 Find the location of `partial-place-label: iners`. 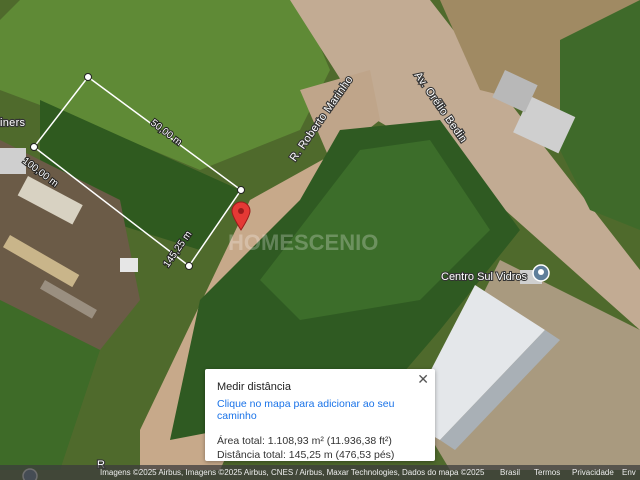

partial-place-label: iners is located at coordinates (13, 123).